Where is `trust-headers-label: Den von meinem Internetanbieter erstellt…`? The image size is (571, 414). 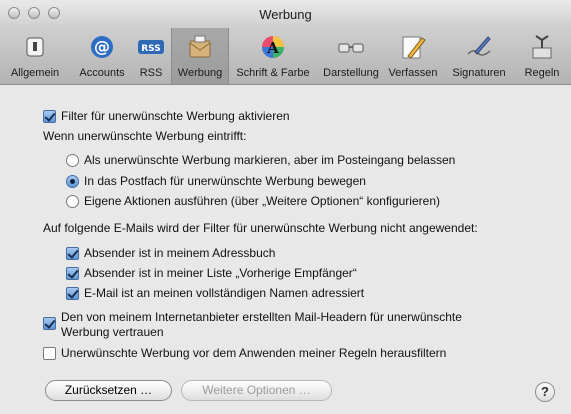 trust-headers-label: Den von meinem Internetanbieter erstellt… is located at coordinates (261, 325).